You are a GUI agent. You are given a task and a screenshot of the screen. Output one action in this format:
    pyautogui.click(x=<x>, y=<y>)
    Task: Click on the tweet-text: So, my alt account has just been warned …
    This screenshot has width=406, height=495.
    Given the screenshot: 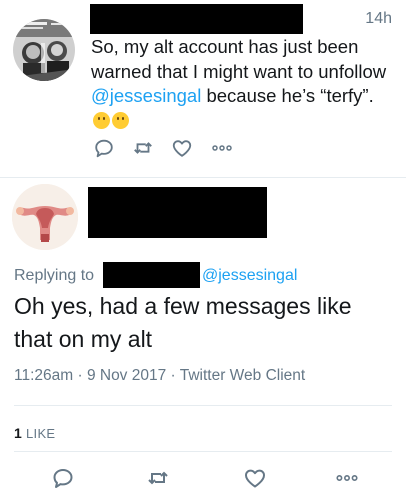 What is the action you would take?
    pyautogui.click(x=241, y=84)
    